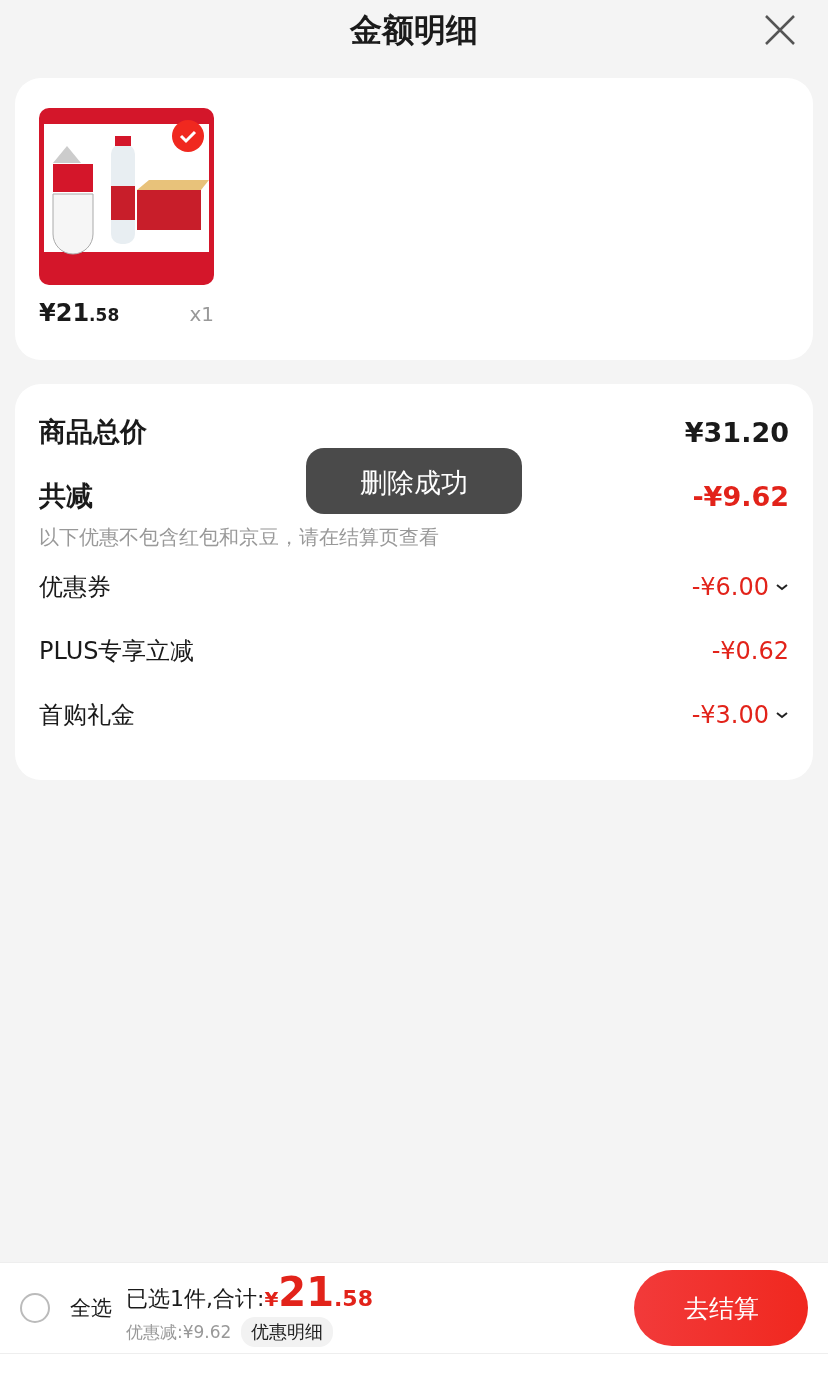 This screenshot has height=1389, width=828. I want to click on discount-item-value: -¥0.62, so click(750, 651).